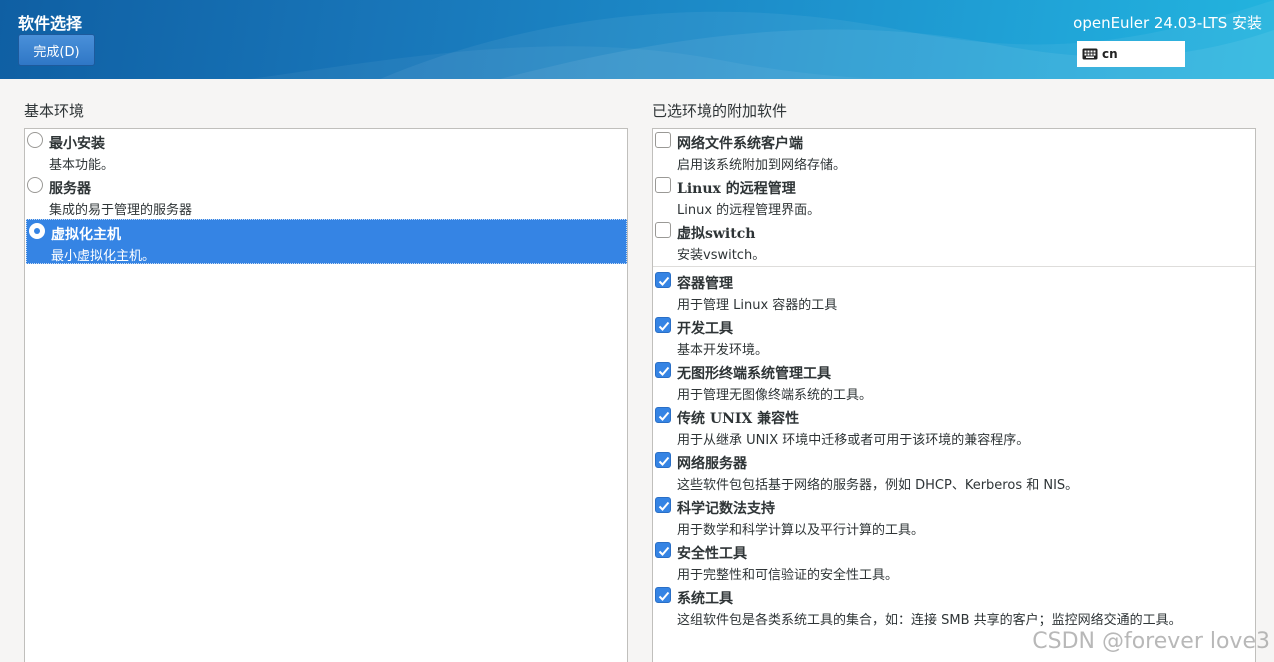  Describe the element at coordinates (740, 144) in the screenshot. I see `addon-name: 网络文件系统客户端` at that location.